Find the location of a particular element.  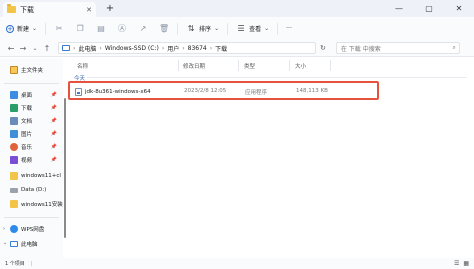

view-button: ☰ 查看 ⌄ is located at coordinates (253, 28).